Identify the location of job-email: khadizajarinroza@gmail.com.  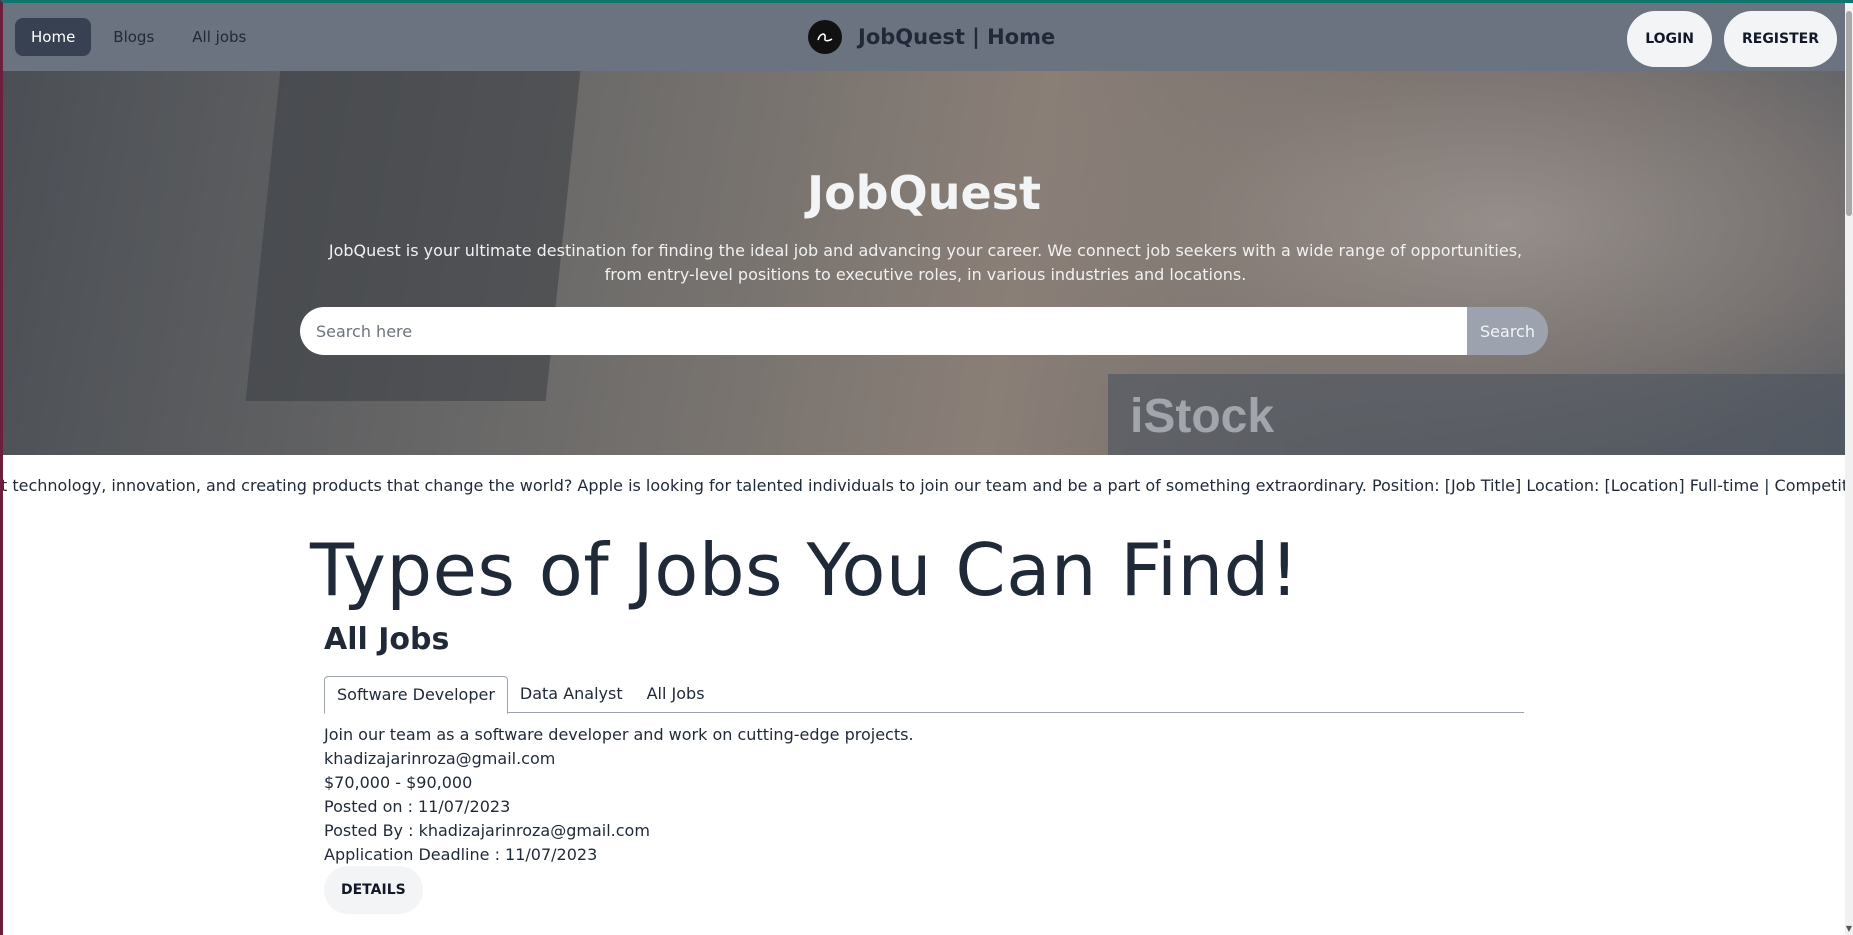
(440, 758).